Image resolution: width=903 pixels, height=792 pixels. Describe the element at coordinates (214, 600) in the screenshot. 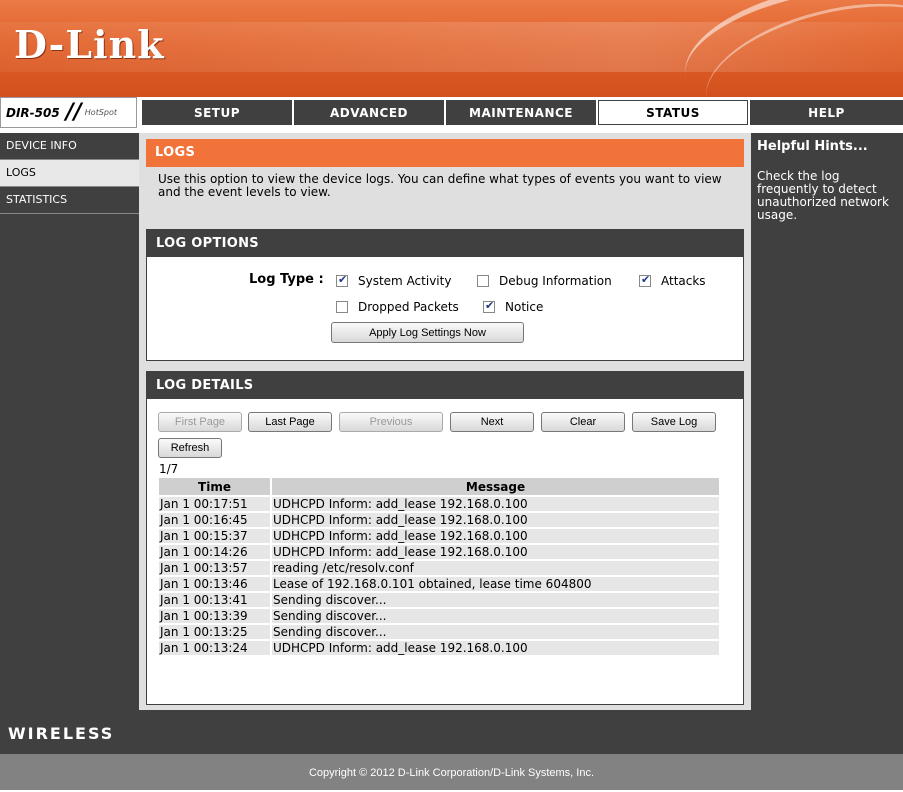

I see `log-time: Jan 1 00:13:41` at that location.